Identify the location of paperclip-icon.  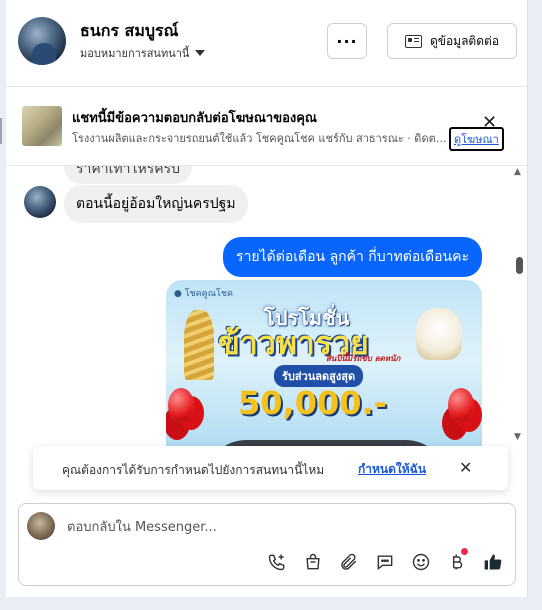
(348, 561).